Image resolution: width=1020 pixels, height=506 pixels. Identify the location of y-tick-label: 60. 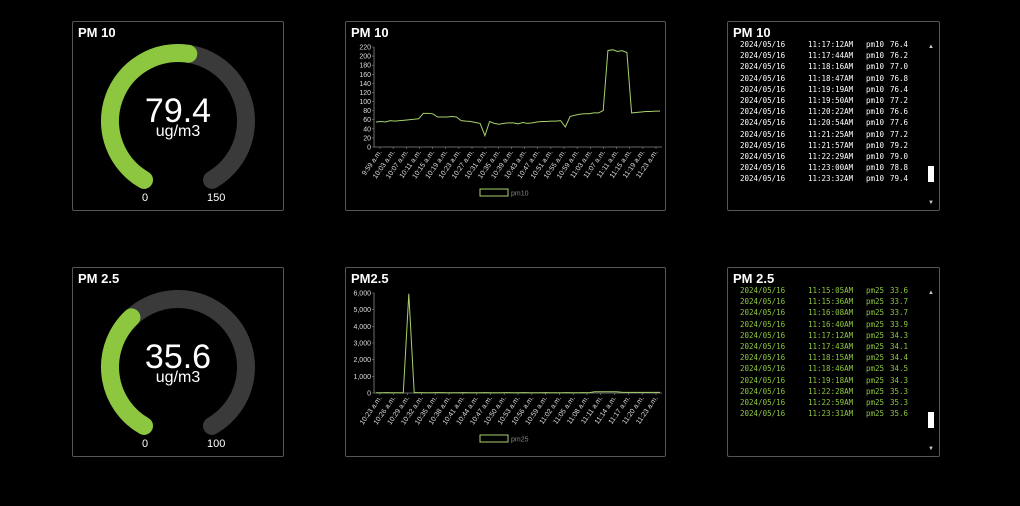
(367, 120).